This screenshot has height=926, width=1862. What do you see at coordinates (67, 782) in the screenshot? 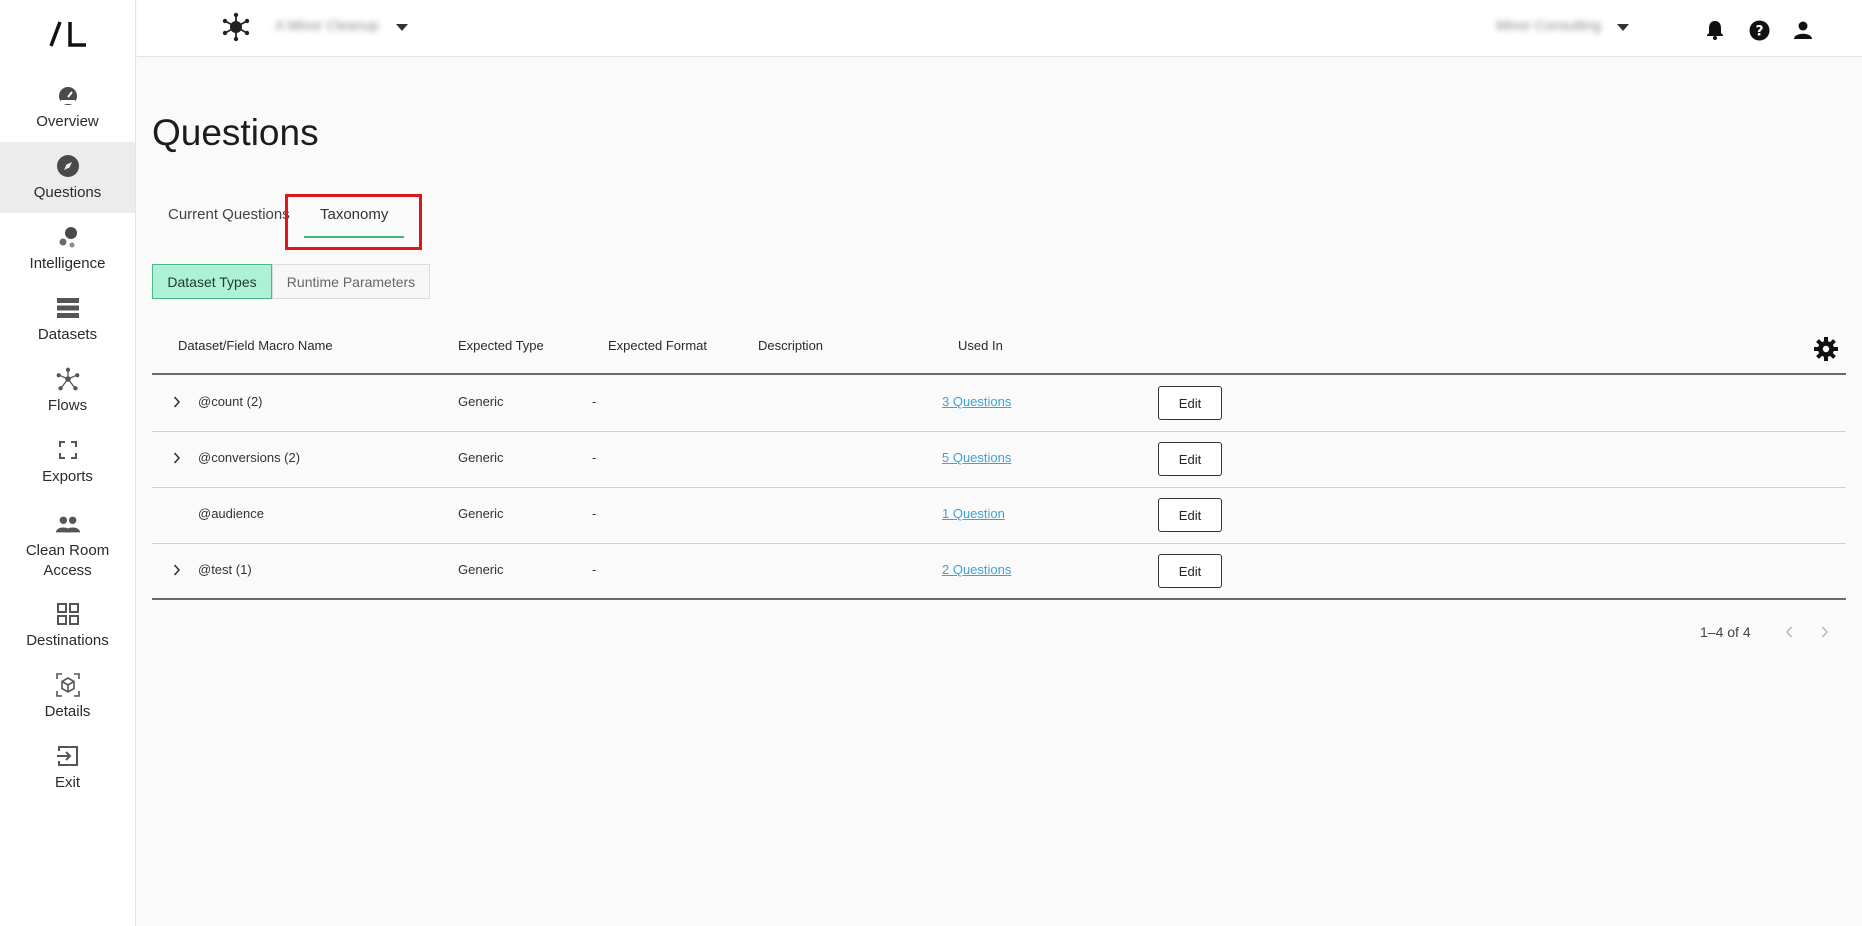
I see `sidebar-item-label: Exit` at bounding box center [67, 782].